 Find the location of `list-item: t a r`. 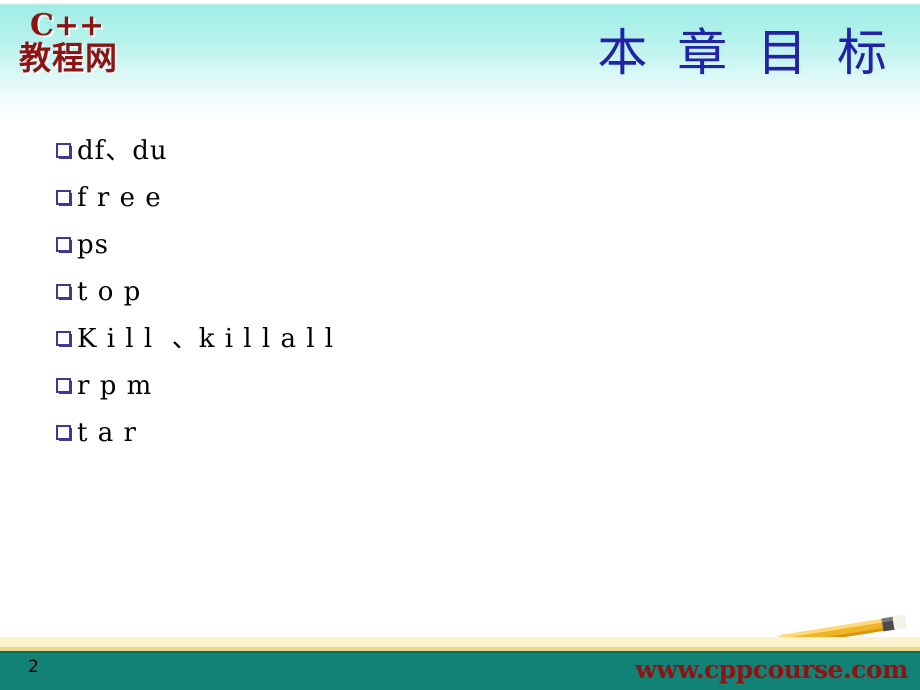

list-item: t a r is located at coordinates (461, 439).